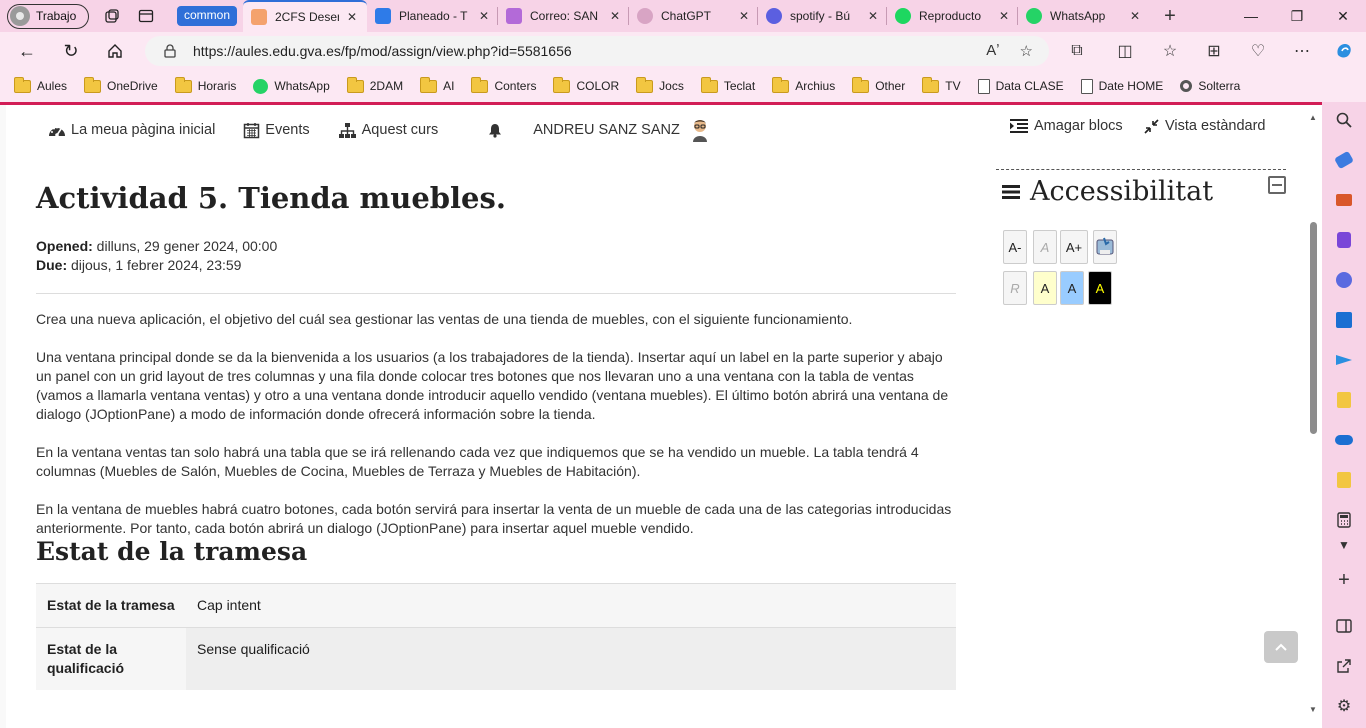 This screenshot has width=1366, height=728. What do you see at coordinates (1344, 520) in the screenshot?
I see `calculator-icon` at bounding box center [1344, 520].